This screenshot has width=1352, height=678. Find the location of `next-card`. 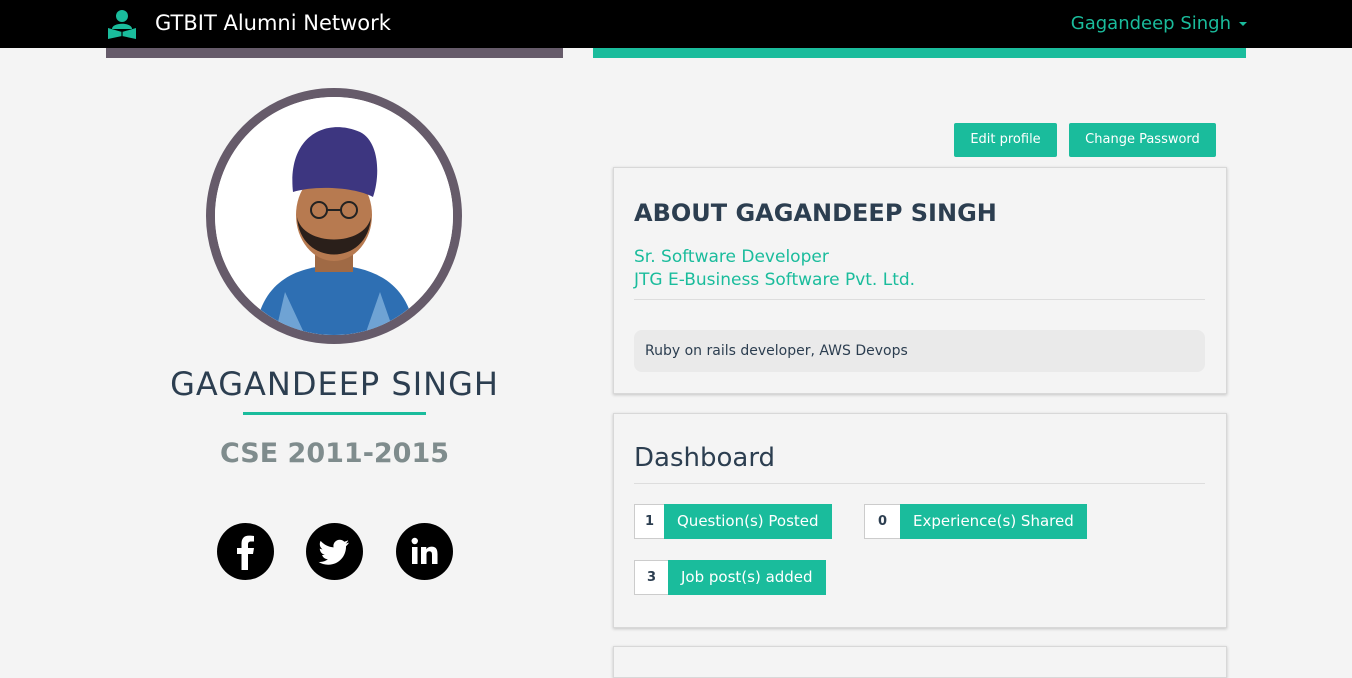

next-card is located at coordinates (920, 662).